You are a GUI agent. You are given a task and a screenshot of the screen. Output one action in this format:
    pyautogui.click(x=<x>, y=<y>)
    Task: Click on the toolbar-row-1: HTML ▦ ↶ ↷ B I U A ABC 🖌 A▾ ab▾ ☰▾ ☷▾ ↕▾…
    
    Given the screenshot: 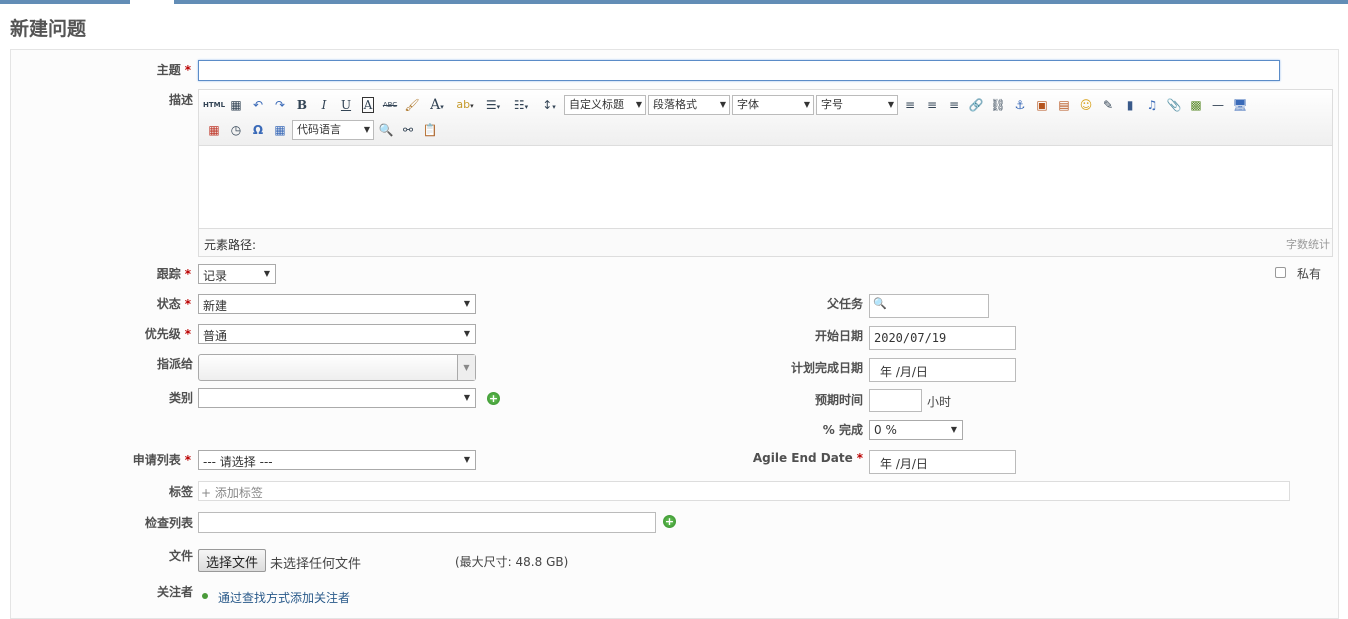 What is the action you would take?
    pyautogui.click(x=727, y=105)
    